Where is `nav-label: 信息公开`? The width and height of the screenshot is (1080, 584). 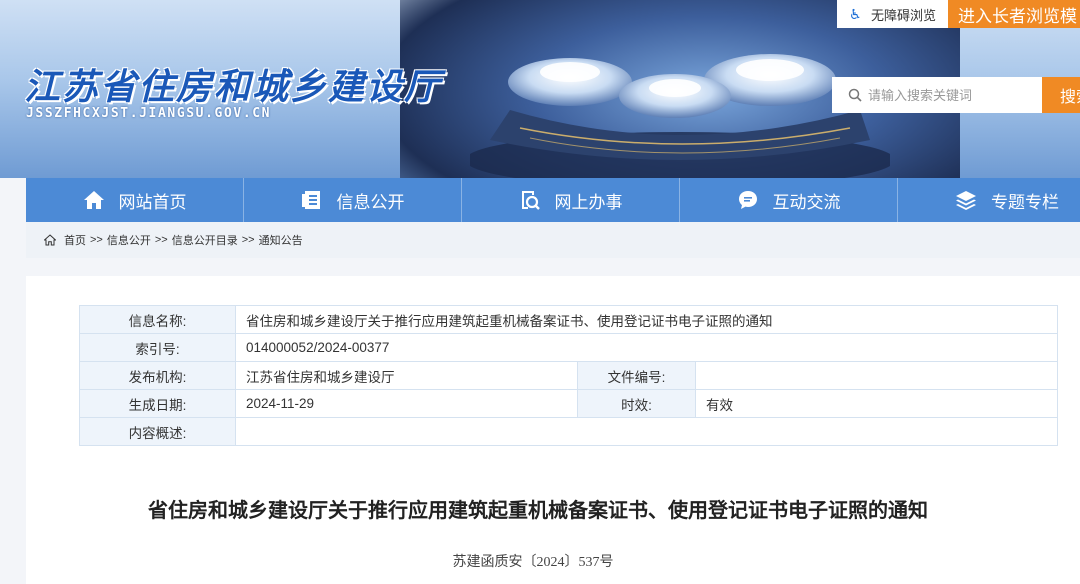 nav-label: 信息公开 is located at coordinates (370, 202).